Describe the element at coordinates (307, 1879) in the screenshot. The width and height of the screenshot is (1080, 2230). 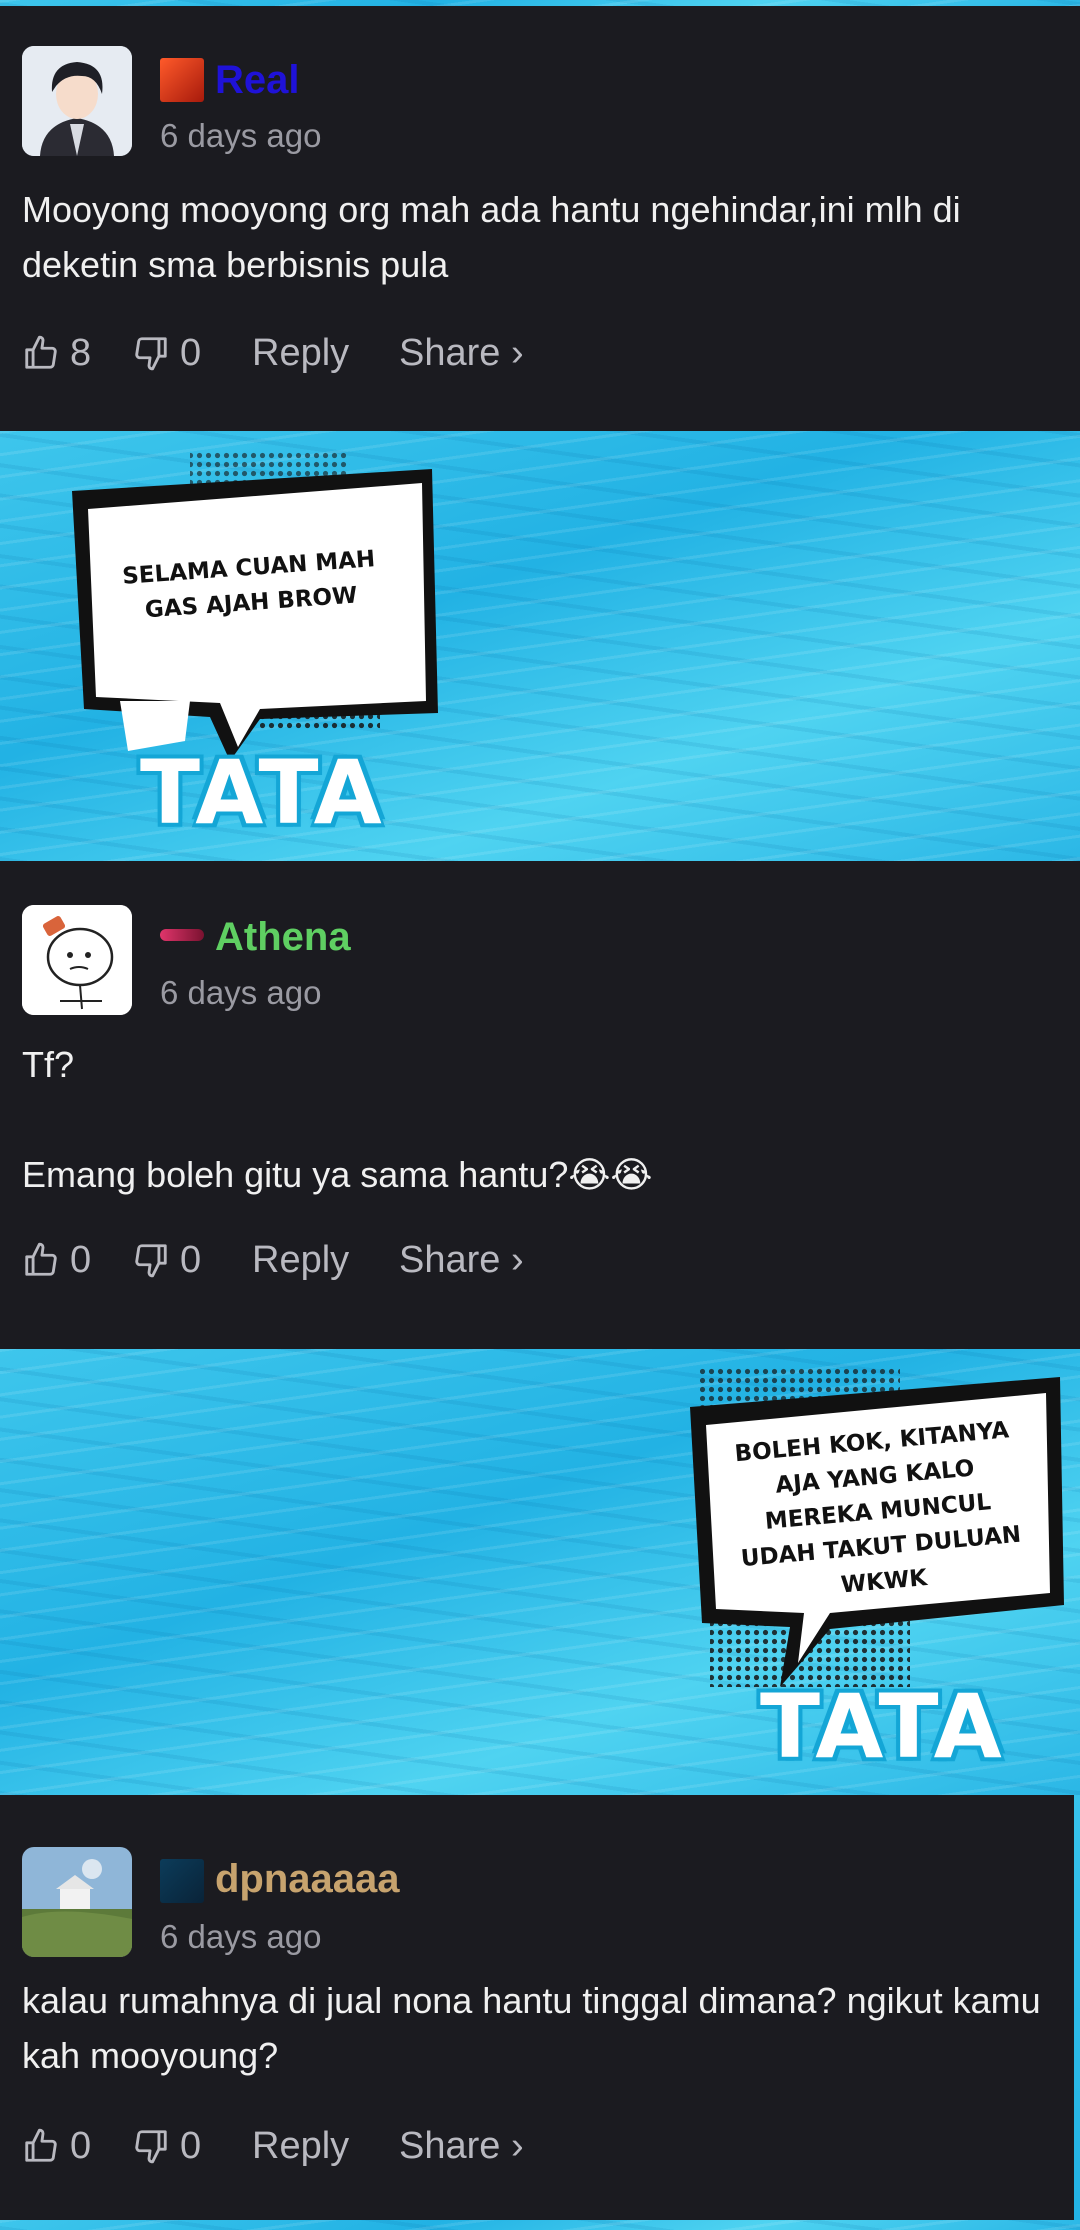
I see `username: dpnaaaaa` at that location.